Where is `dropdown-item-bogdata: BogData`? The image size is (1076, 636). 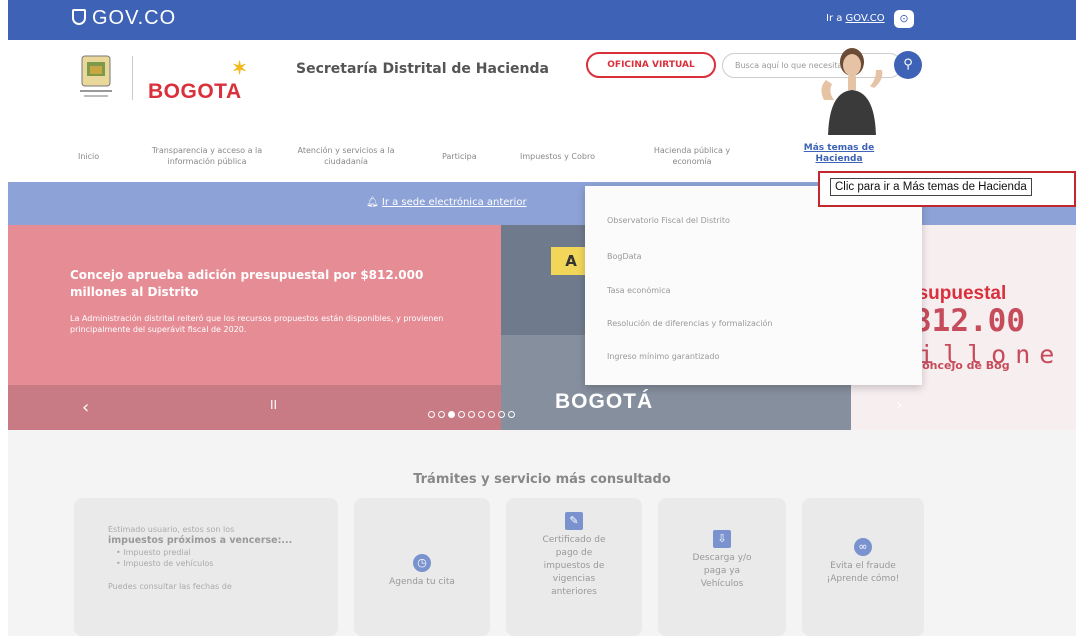 dropdown-item-bogdata: BogData is located at coordinates (624, 256).